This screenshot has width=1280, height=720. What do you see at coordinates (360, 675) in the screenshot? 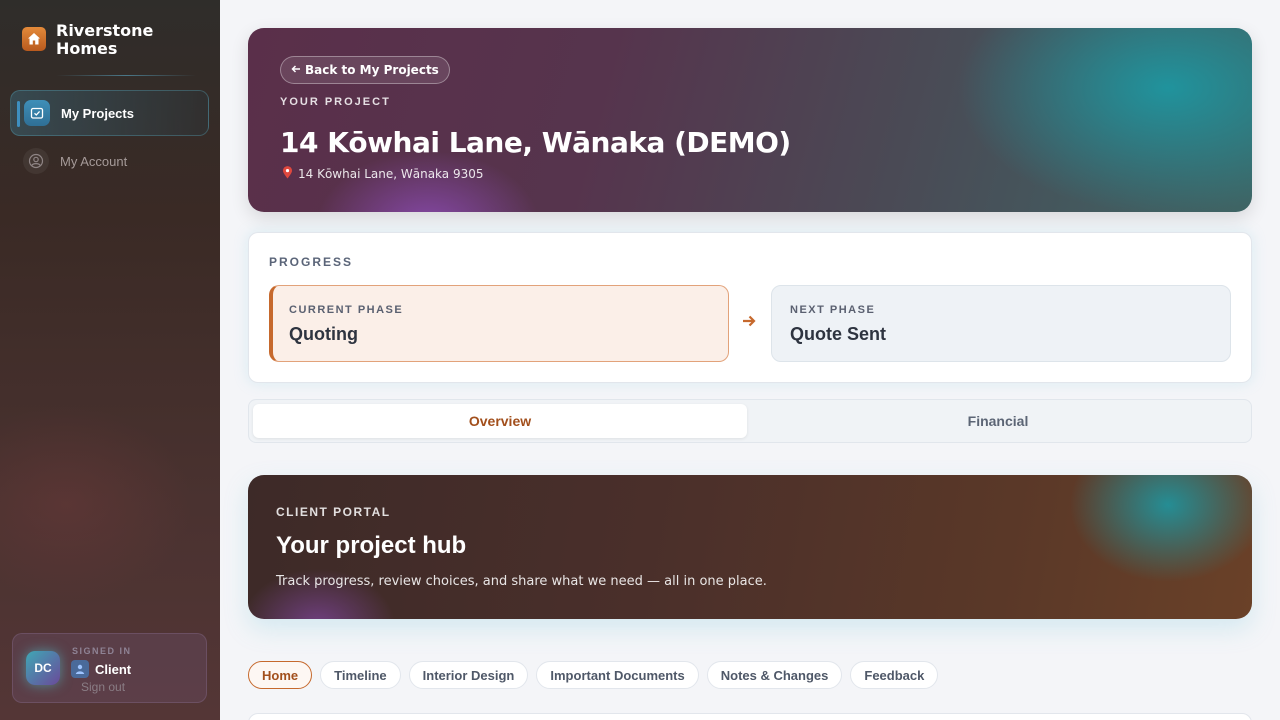
I see `pill-timeline: Timeline` at bounding box center [360, 675].